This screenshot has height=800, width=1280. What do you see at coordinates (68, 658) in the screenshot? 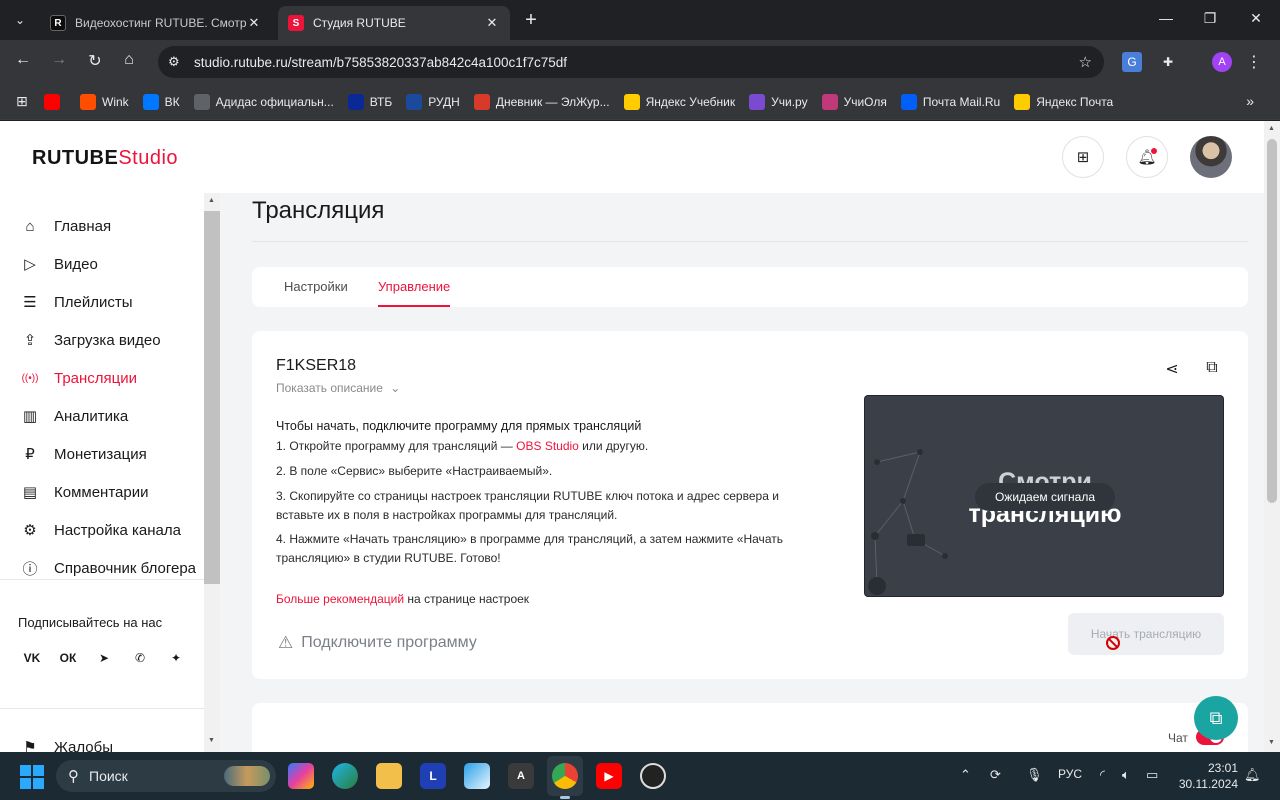
I see `ok-icon: ОК` at bounding box center [68, 658].